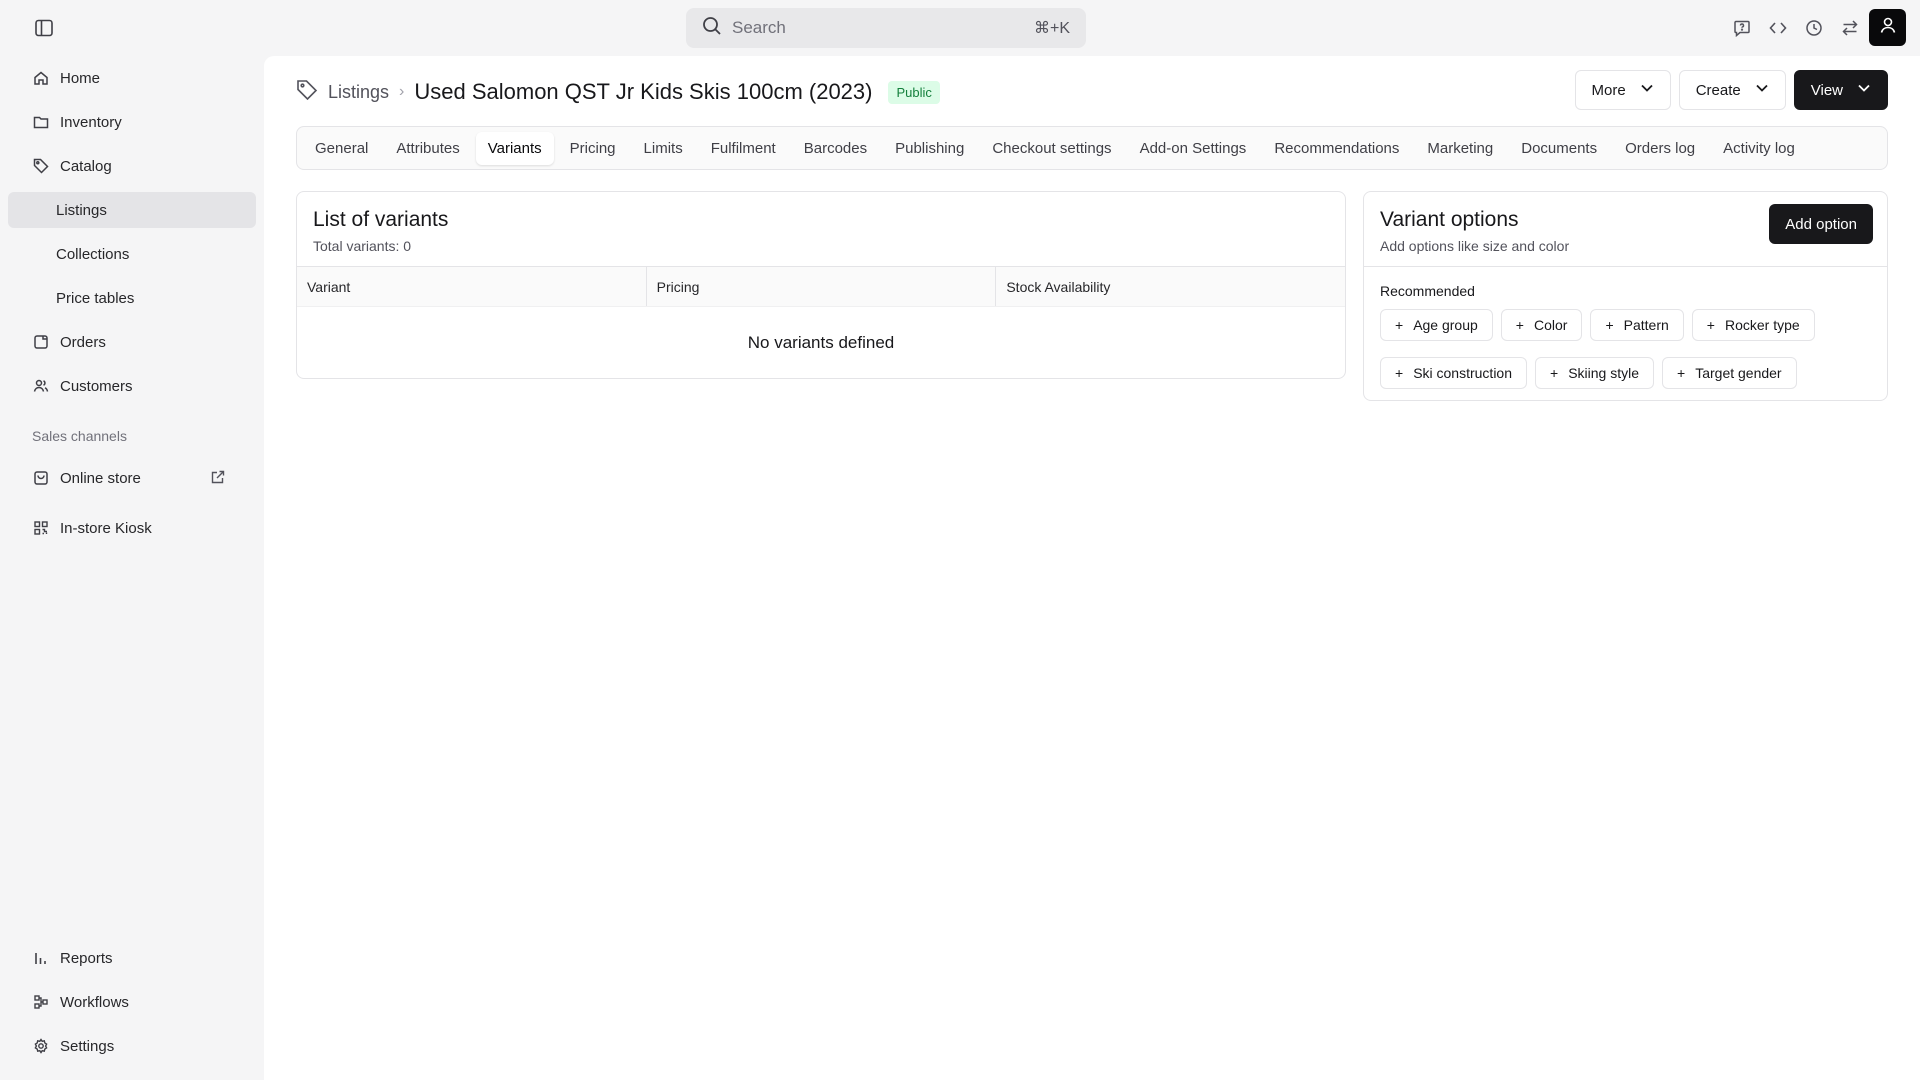 Image resolution: width=1920 pixels, height=1080 pixels. I want to click on create-button-label: Create, so click(1718, 90).